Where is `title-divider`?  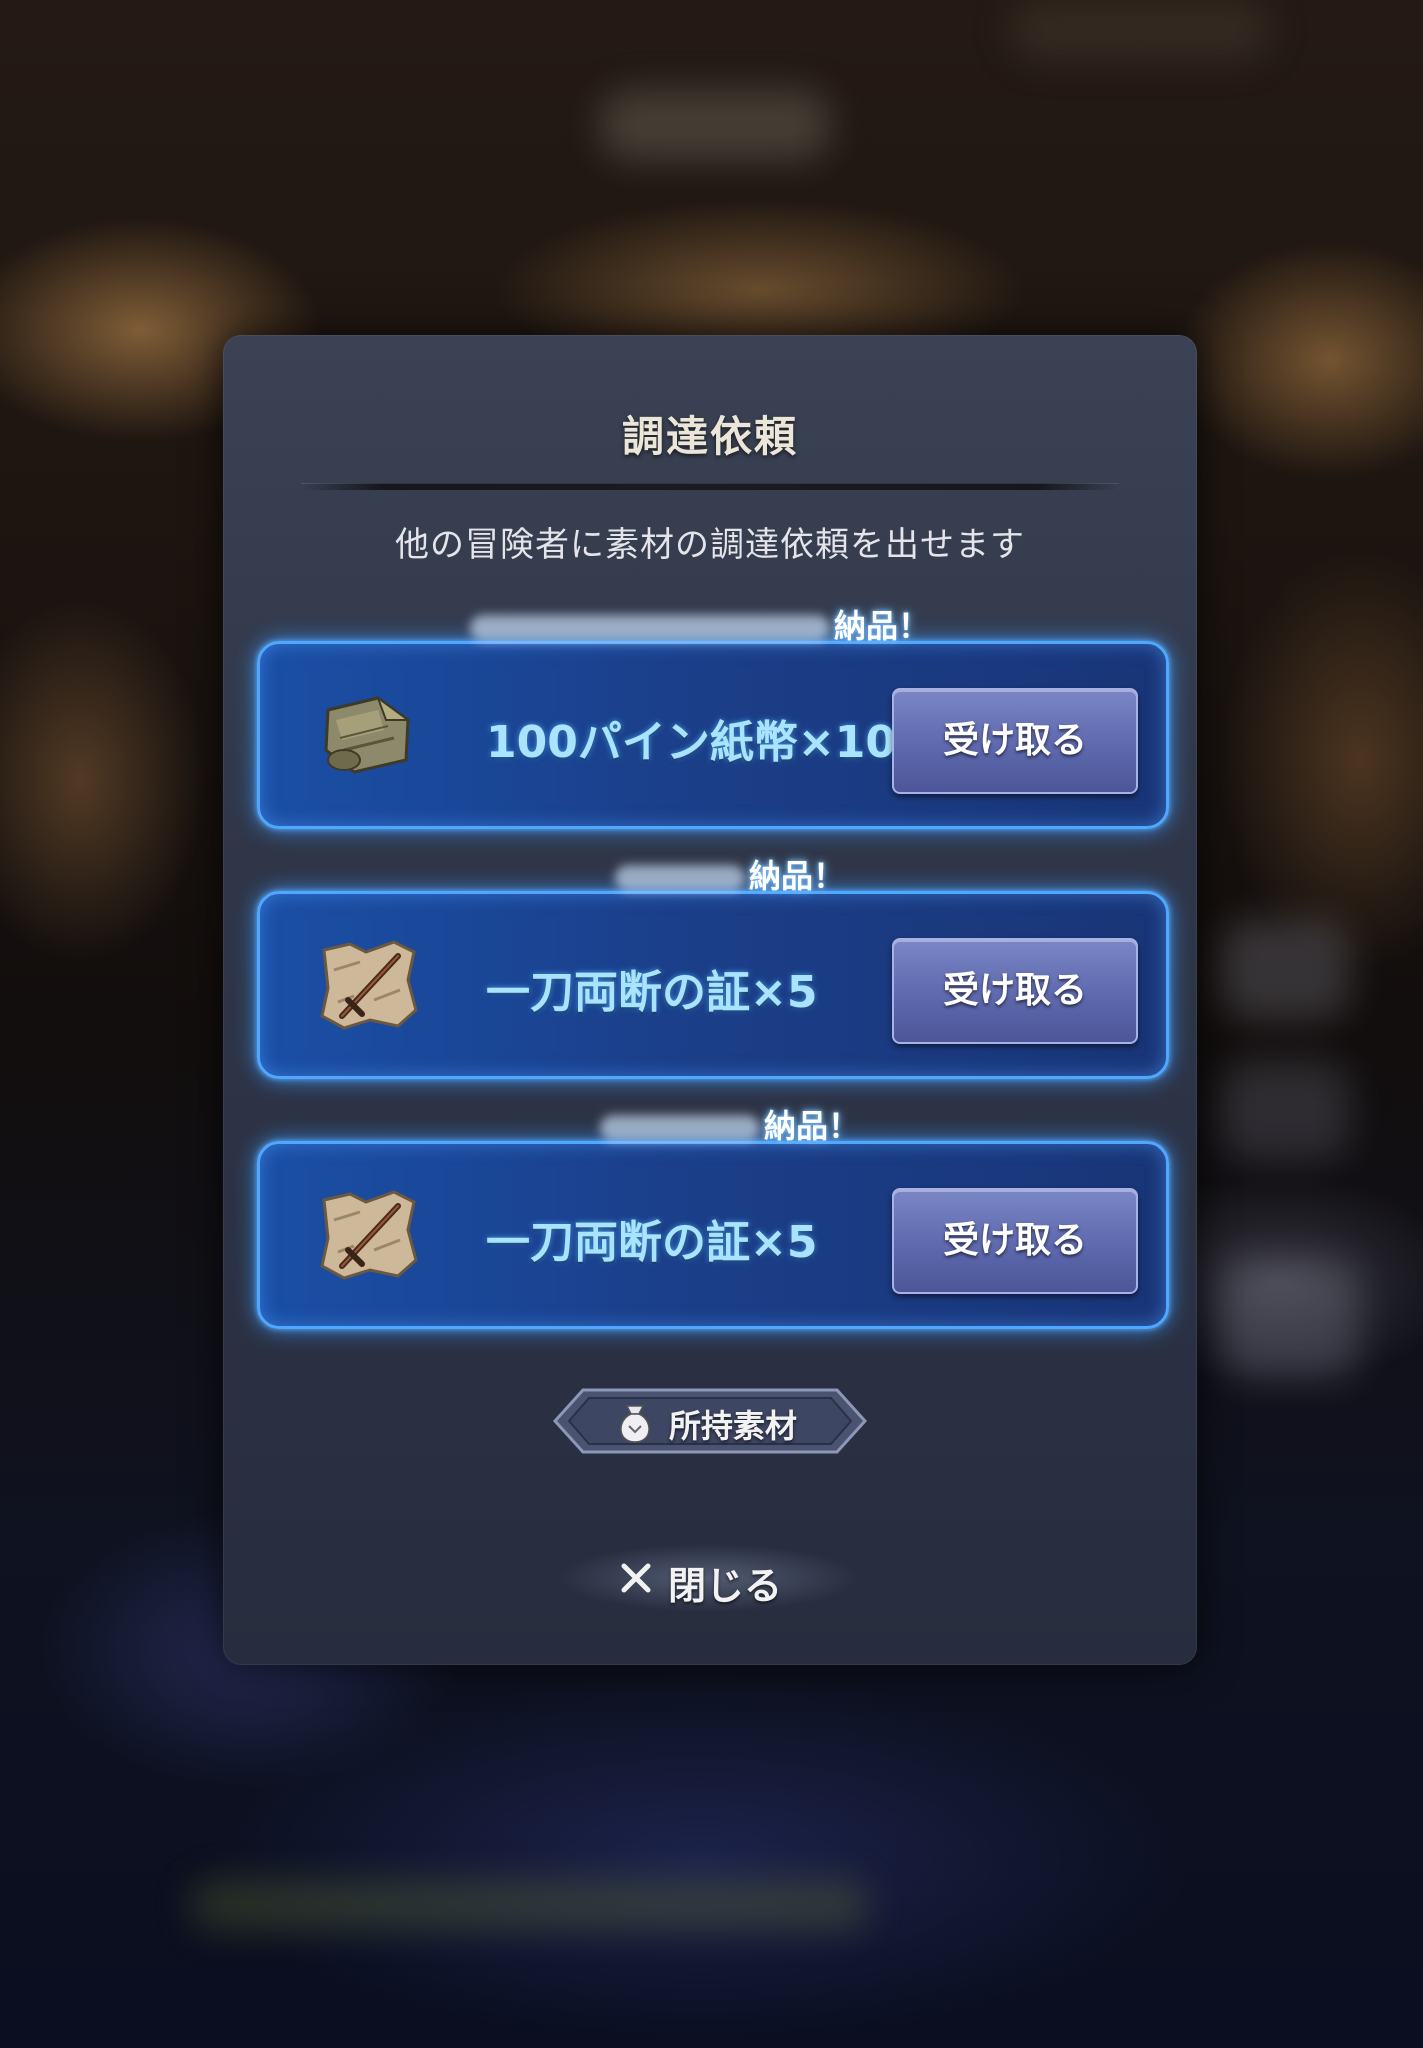 title-divider is located at coordinates (710, 486).